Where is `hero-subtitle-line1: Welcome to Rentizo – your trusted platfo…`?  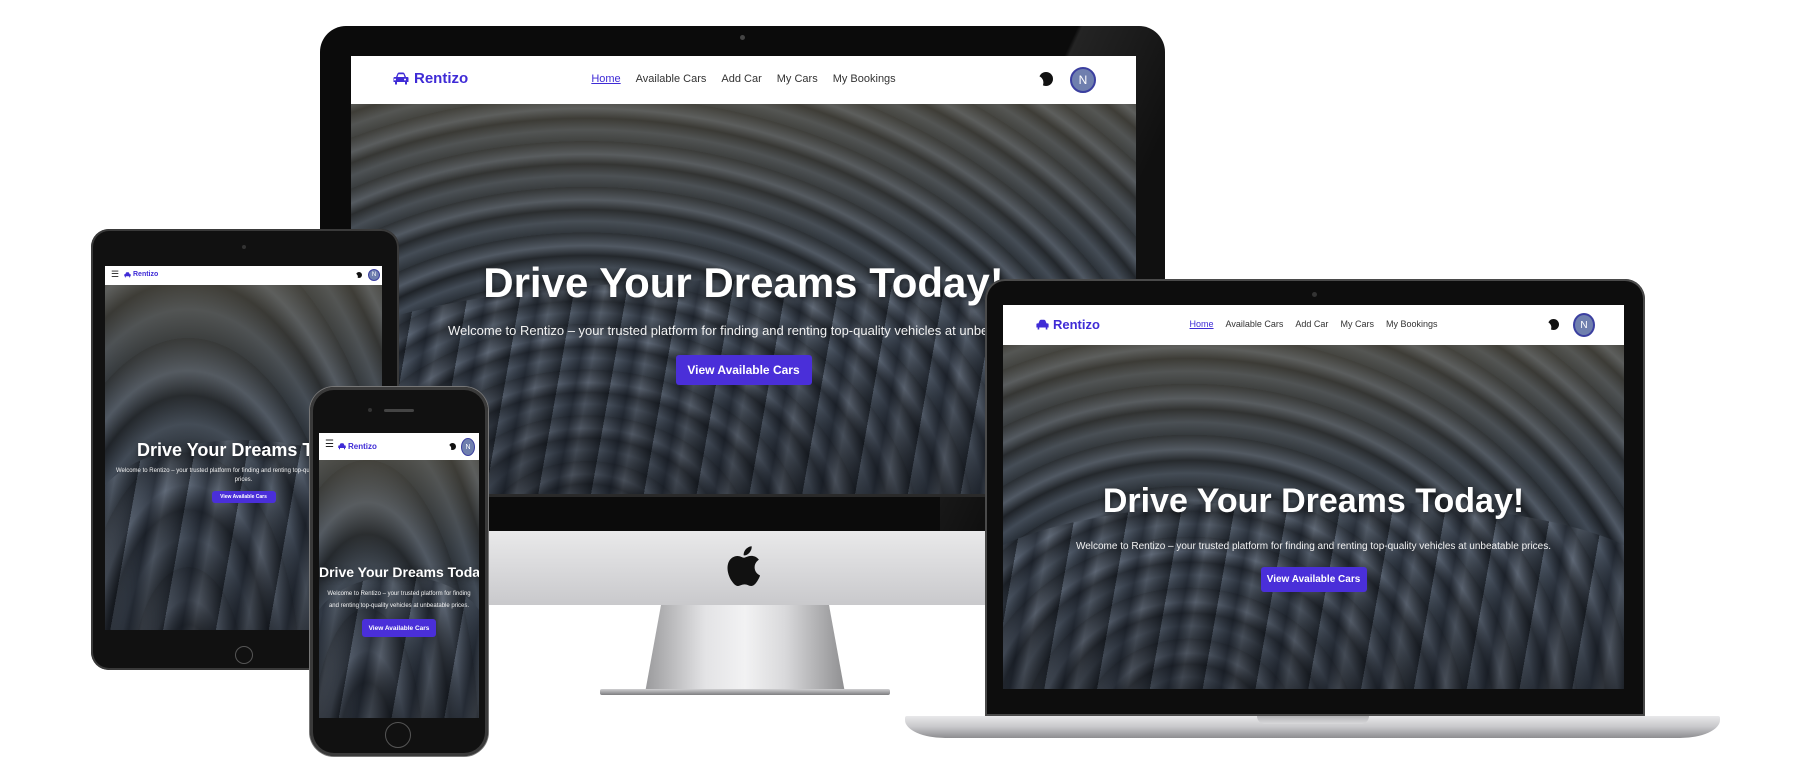
hero-subtitle-line1: Welcome to Rentizo – your trusted platfo… is located at coordinates (399, 594).